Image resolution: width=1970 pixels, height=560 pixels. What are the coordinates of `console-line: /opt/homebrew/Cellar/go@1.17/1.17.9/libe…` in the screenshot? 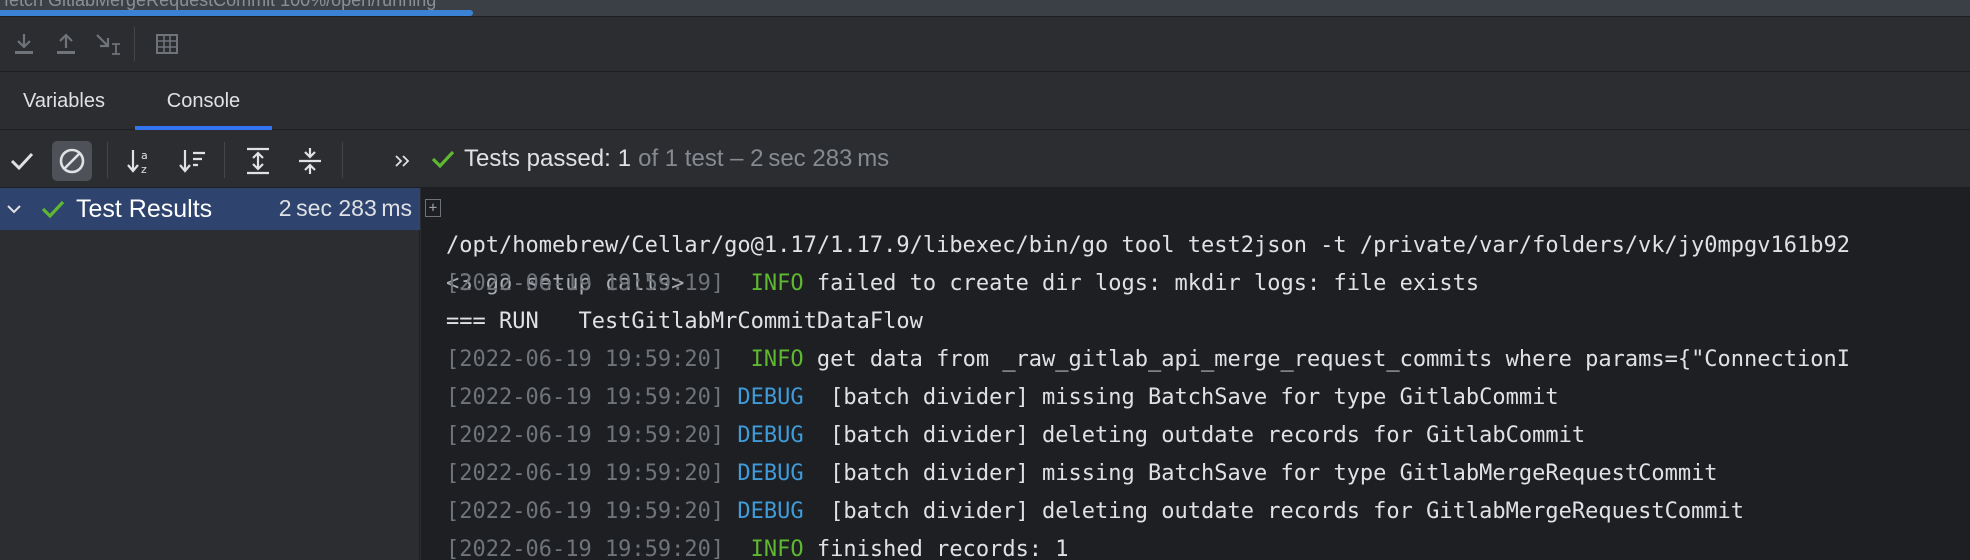 It's located at (1148, 246).